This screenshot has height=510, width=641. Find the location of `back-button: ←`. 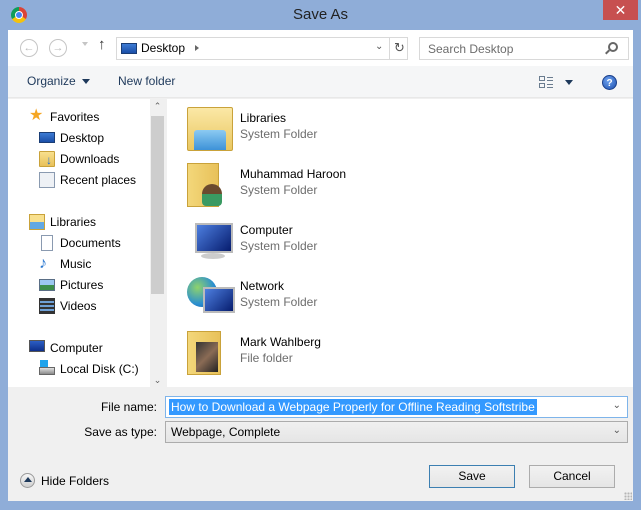

back-button: ← is located at coordinates (29, 48).